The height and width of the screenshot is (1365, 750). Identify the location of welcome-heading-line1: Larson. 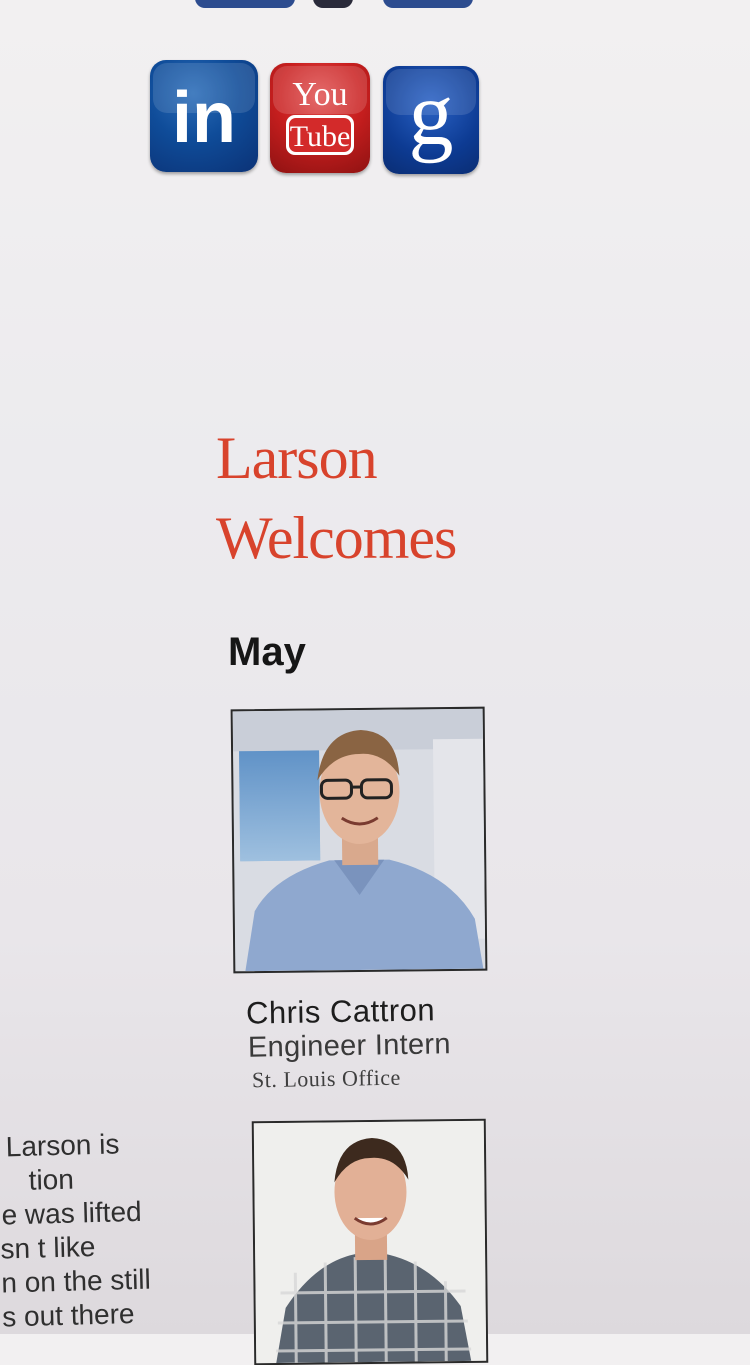
(366, 458).